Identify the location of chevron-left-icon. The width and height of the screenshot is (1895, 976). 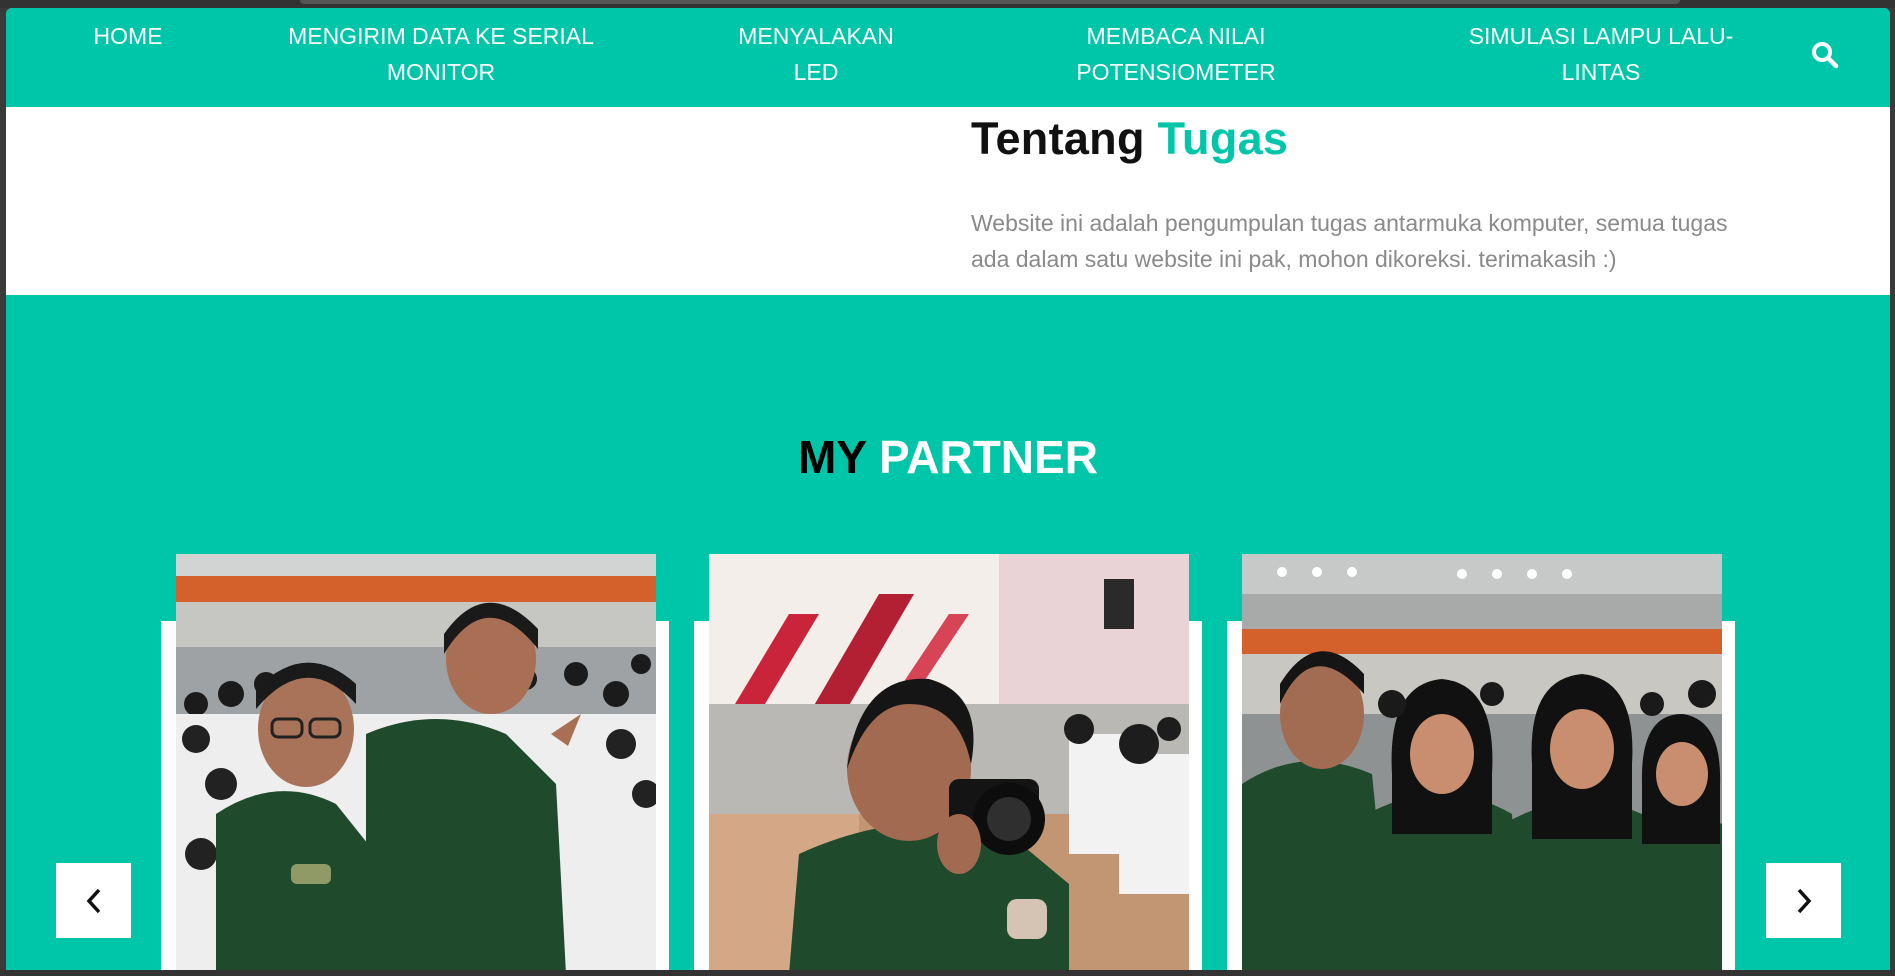
(93, 900).